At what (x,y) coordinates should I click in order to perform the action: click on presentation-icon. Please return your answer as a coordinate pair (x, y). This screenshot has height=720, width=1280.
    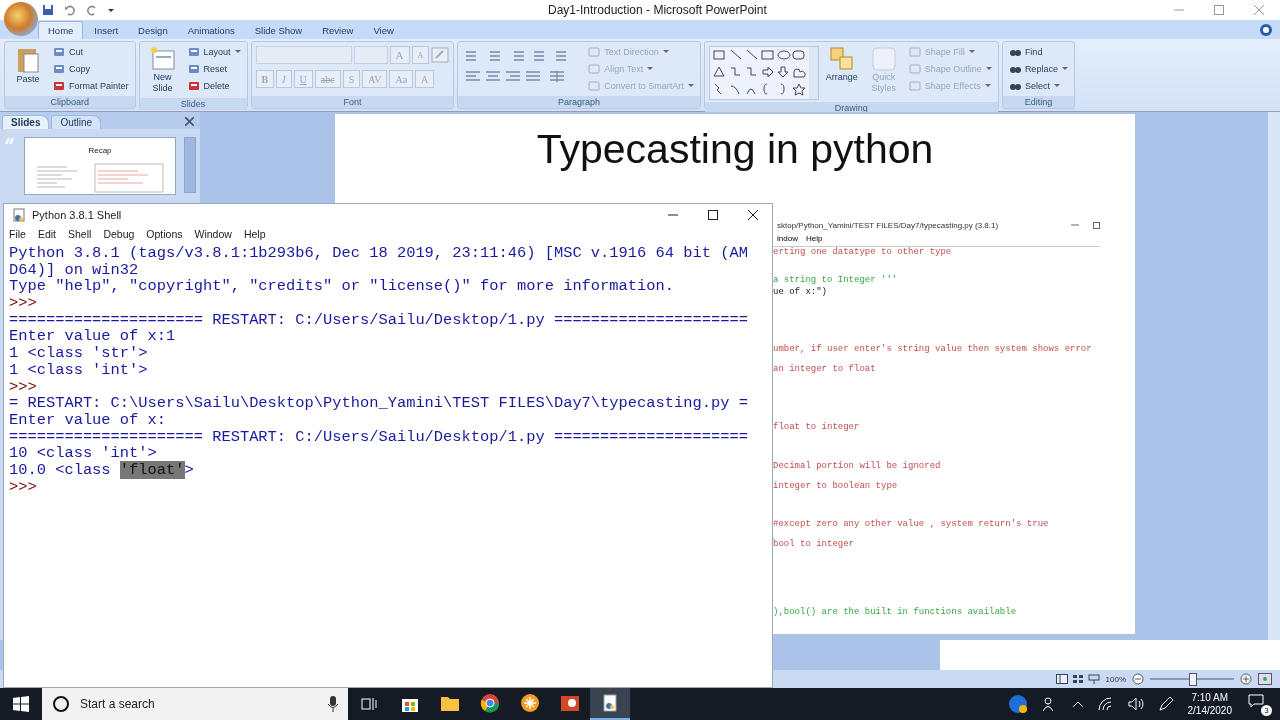
    Looking at the image, I should click on (570, 703).